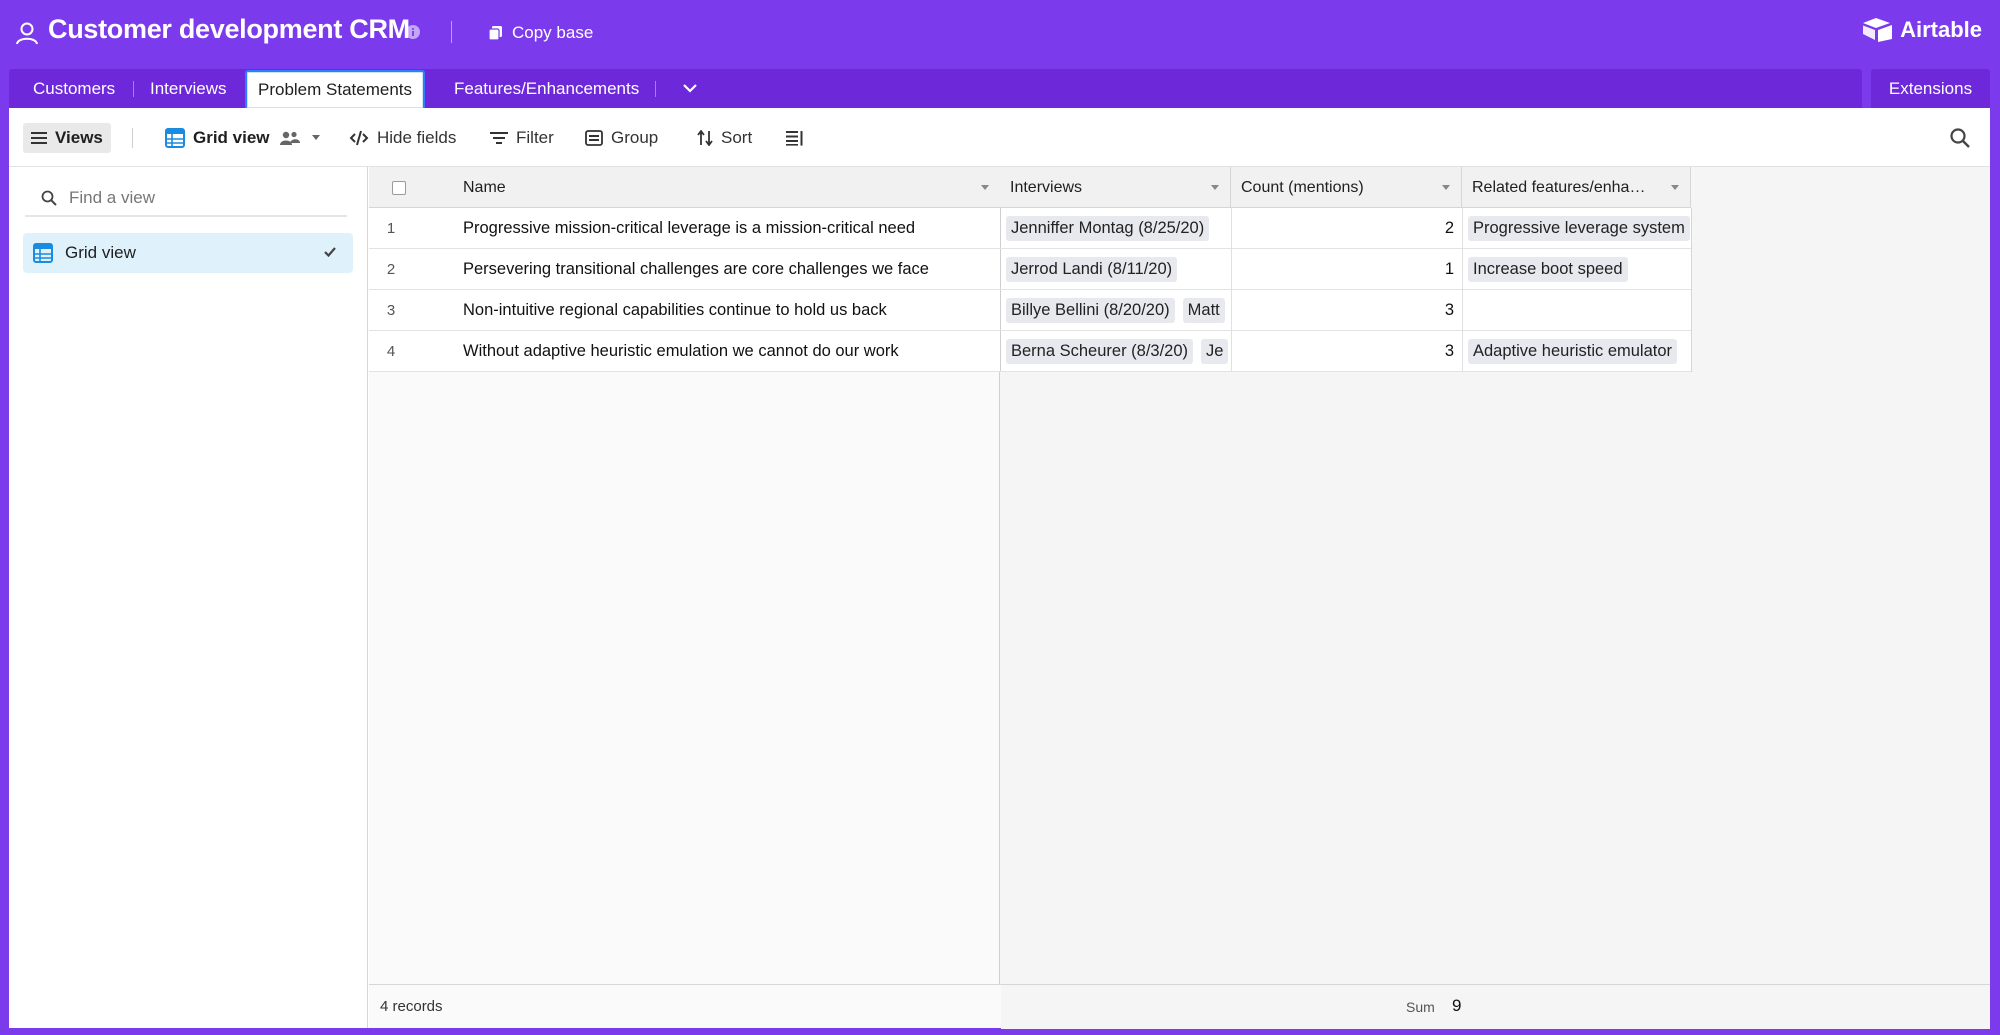 Image resolution: width=2000 pixels, height=1035 pixels. Describe the element at coordinates (402, 138) in the screenshot. I see `hide-fields-button: Hide fields` at that location.